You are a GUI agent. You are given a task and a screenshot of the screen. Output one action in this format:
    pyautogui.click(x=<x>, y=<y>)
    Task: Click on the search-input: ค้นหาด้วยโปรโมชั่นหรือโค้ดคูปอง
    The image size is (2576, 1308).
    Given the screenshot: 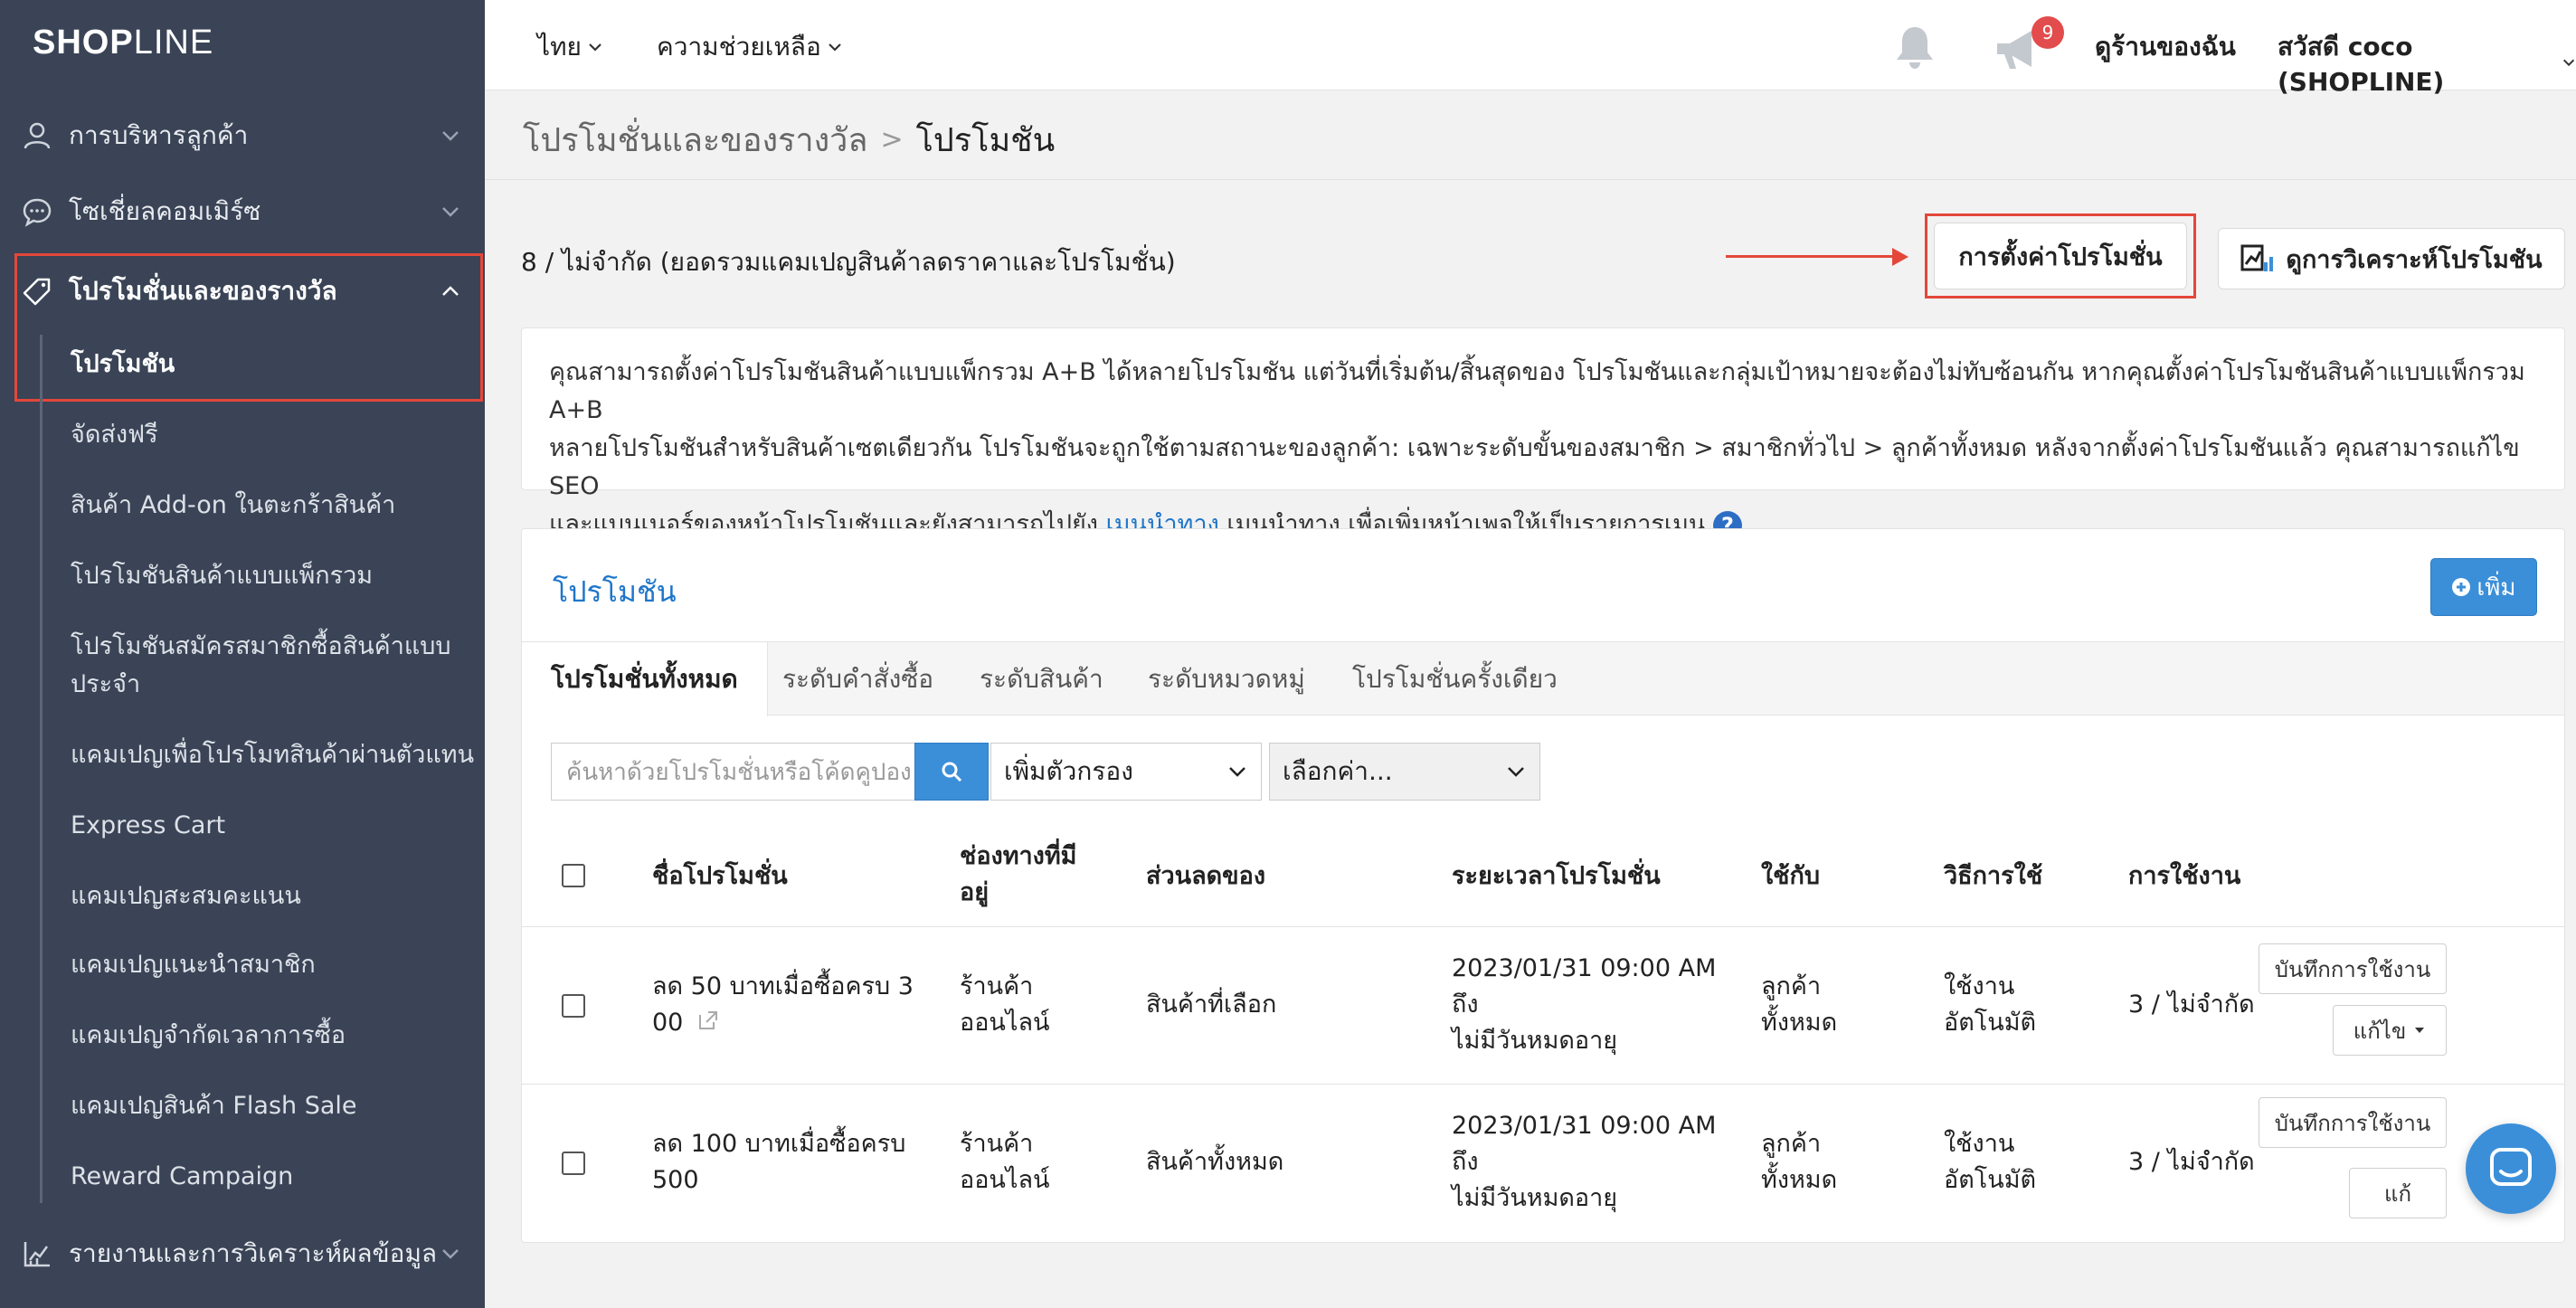 What is the action you would take?
    pyautogui.click(x=734, y=772)
    